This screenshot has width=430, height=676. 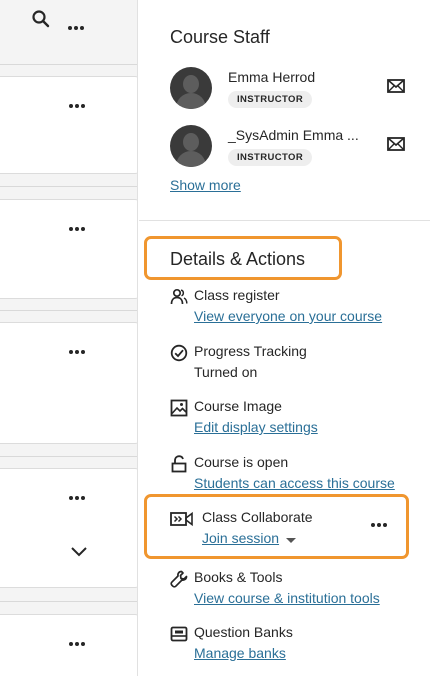 What do you see at coordinates (181, 519) in the screenshot?
I see `video-camera-icon` at bounding box center [181, 519].